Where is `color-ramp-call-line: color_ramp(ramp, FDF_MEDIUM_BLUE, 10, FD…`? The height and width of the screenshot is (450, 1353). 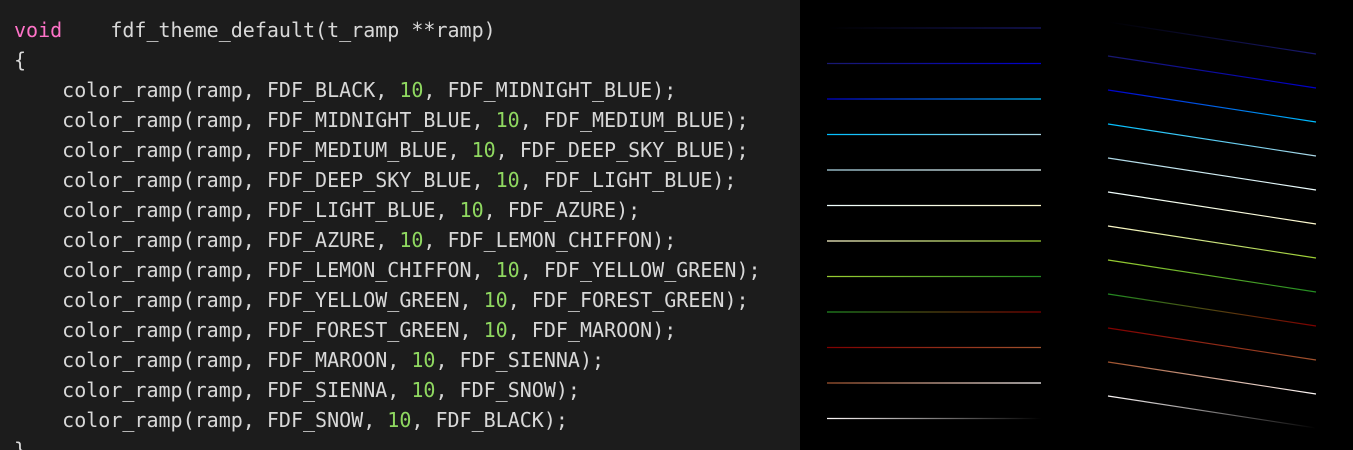
color-ramp-call-line: color_ramp(ramp, FDF_MEDIUM_BLUE, 10, FD… is located at coordinates (381, 150).